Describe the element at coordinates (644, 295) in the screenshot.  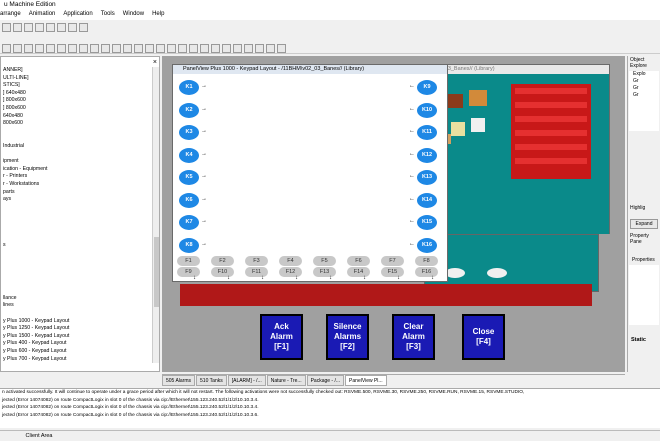
I see `properties-grid` at that location.